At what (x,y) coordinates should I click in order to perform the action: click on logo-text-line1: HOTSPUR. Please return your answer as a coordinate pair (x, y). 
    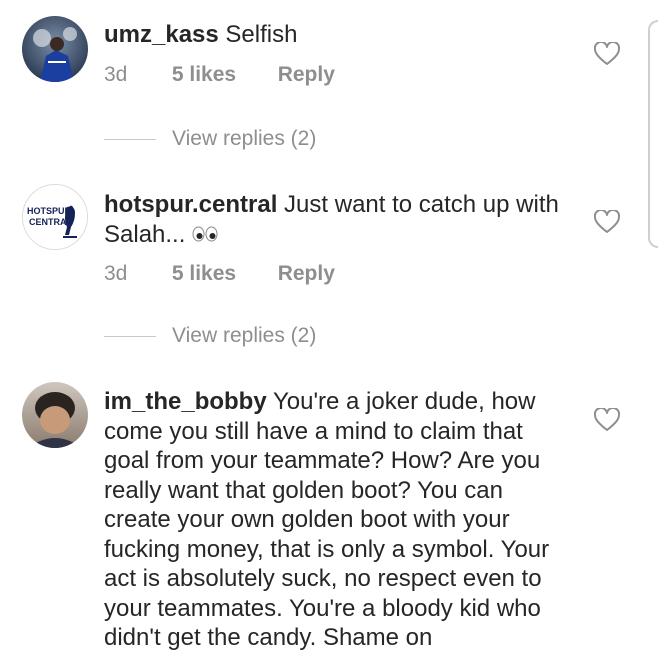
    Looking at the image, I should click on (49, 211).